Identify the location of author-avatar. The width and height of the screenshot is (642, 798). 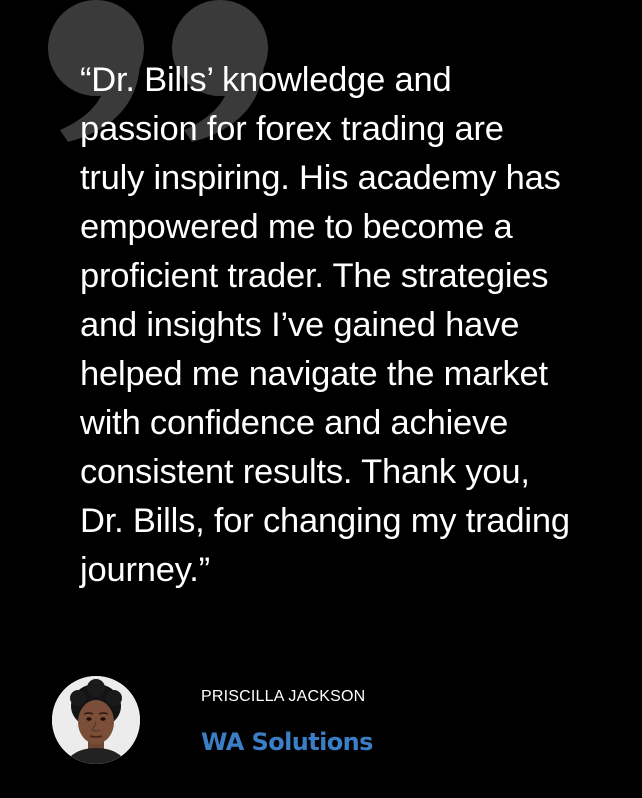
(96, 720).